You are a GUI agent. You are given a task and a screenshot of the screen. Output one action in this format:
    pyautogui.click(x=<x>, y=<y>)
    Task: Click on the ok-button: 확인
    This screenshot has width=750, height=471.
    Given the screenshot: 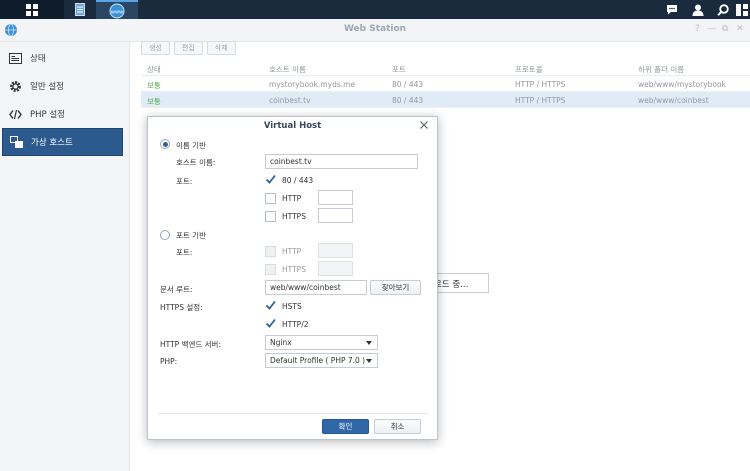 What is the action you would take?
    pyautogui.click(x=345, y=426)
    